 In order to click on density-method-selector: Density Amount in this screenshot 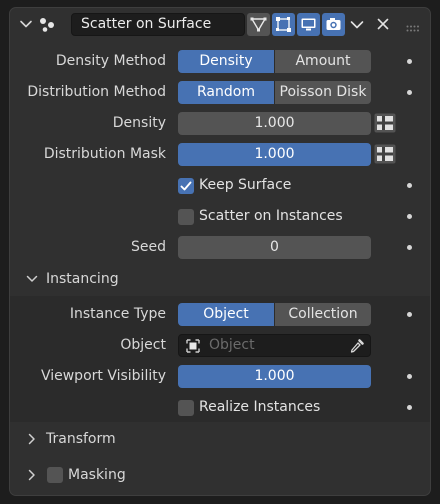, I will do `click(274, 61)`.